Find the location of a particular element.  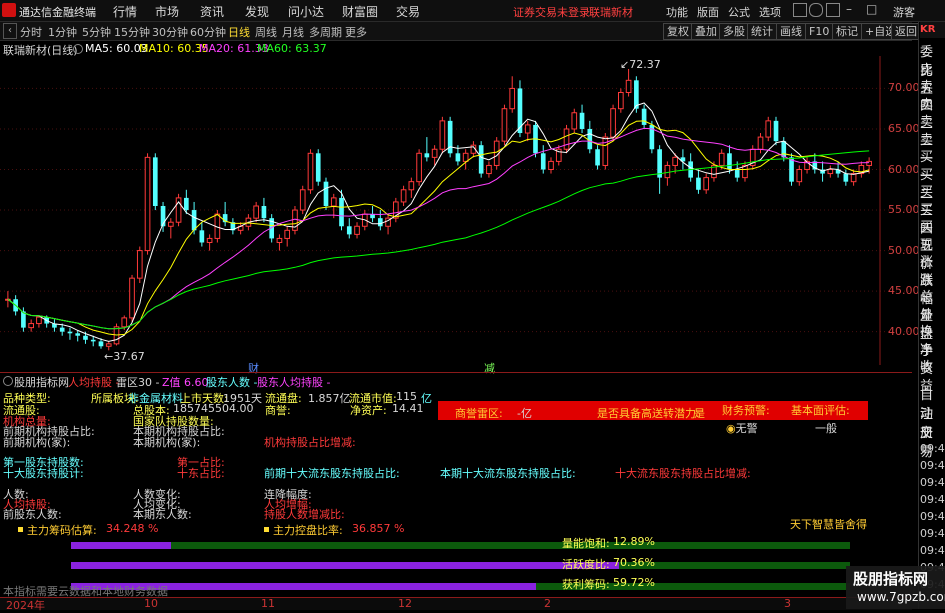

tab-15min: 15分钟 is located at coordinates (132, 32).